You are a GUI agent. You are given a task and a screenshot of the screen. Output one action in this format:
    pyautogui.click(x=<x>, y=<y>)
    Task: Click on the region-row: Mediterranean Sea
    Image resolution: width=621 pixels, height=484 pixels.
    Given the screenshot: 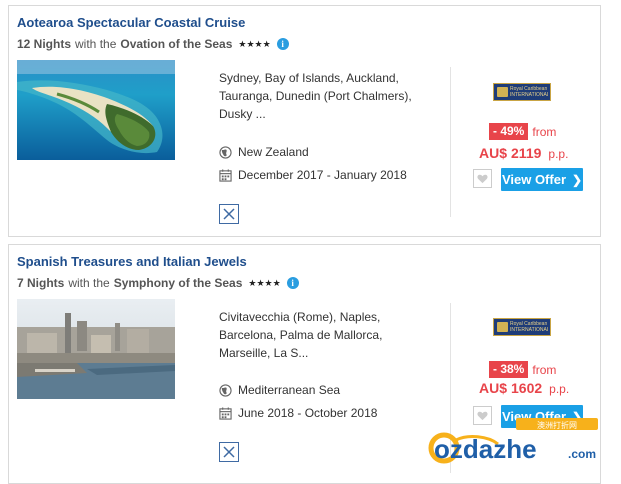 What is the action you would take?
    pyautogui.click(x=279, y=390)
    